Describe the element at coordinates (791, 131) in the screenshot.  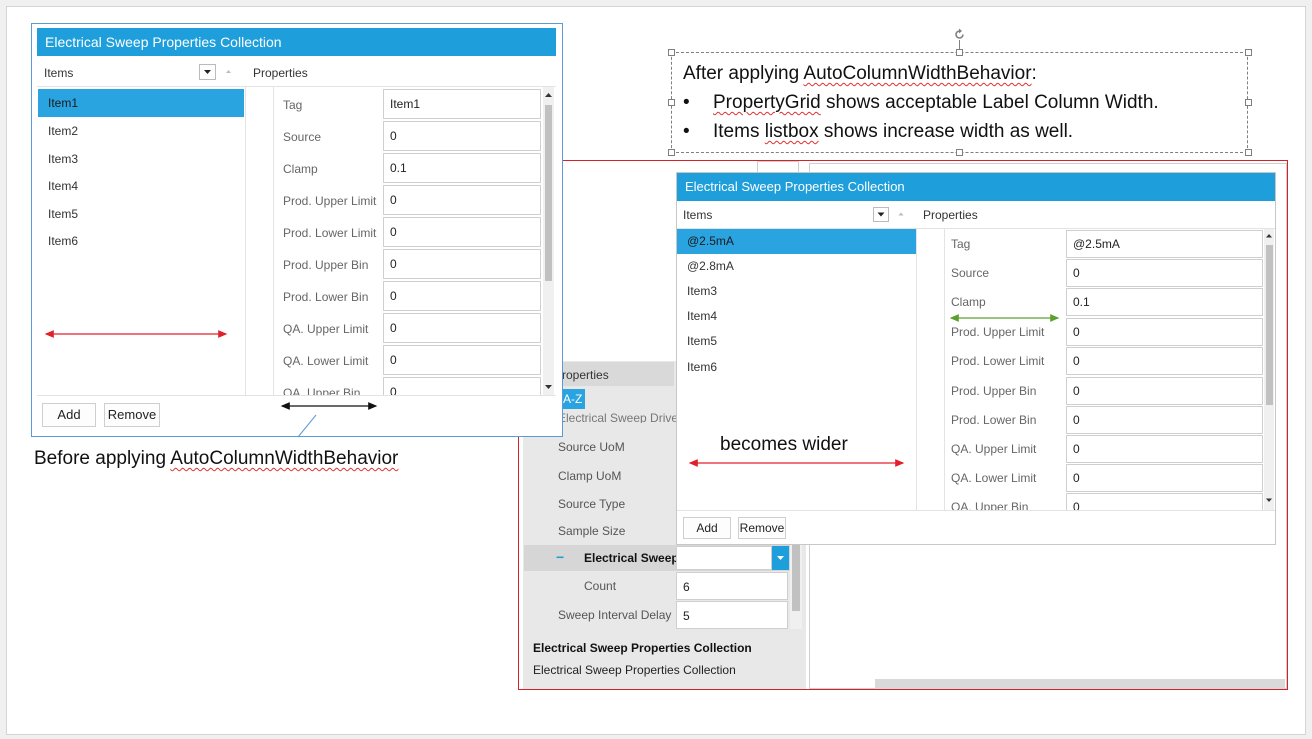
I see `listbox-keyword: listbox` at that location.